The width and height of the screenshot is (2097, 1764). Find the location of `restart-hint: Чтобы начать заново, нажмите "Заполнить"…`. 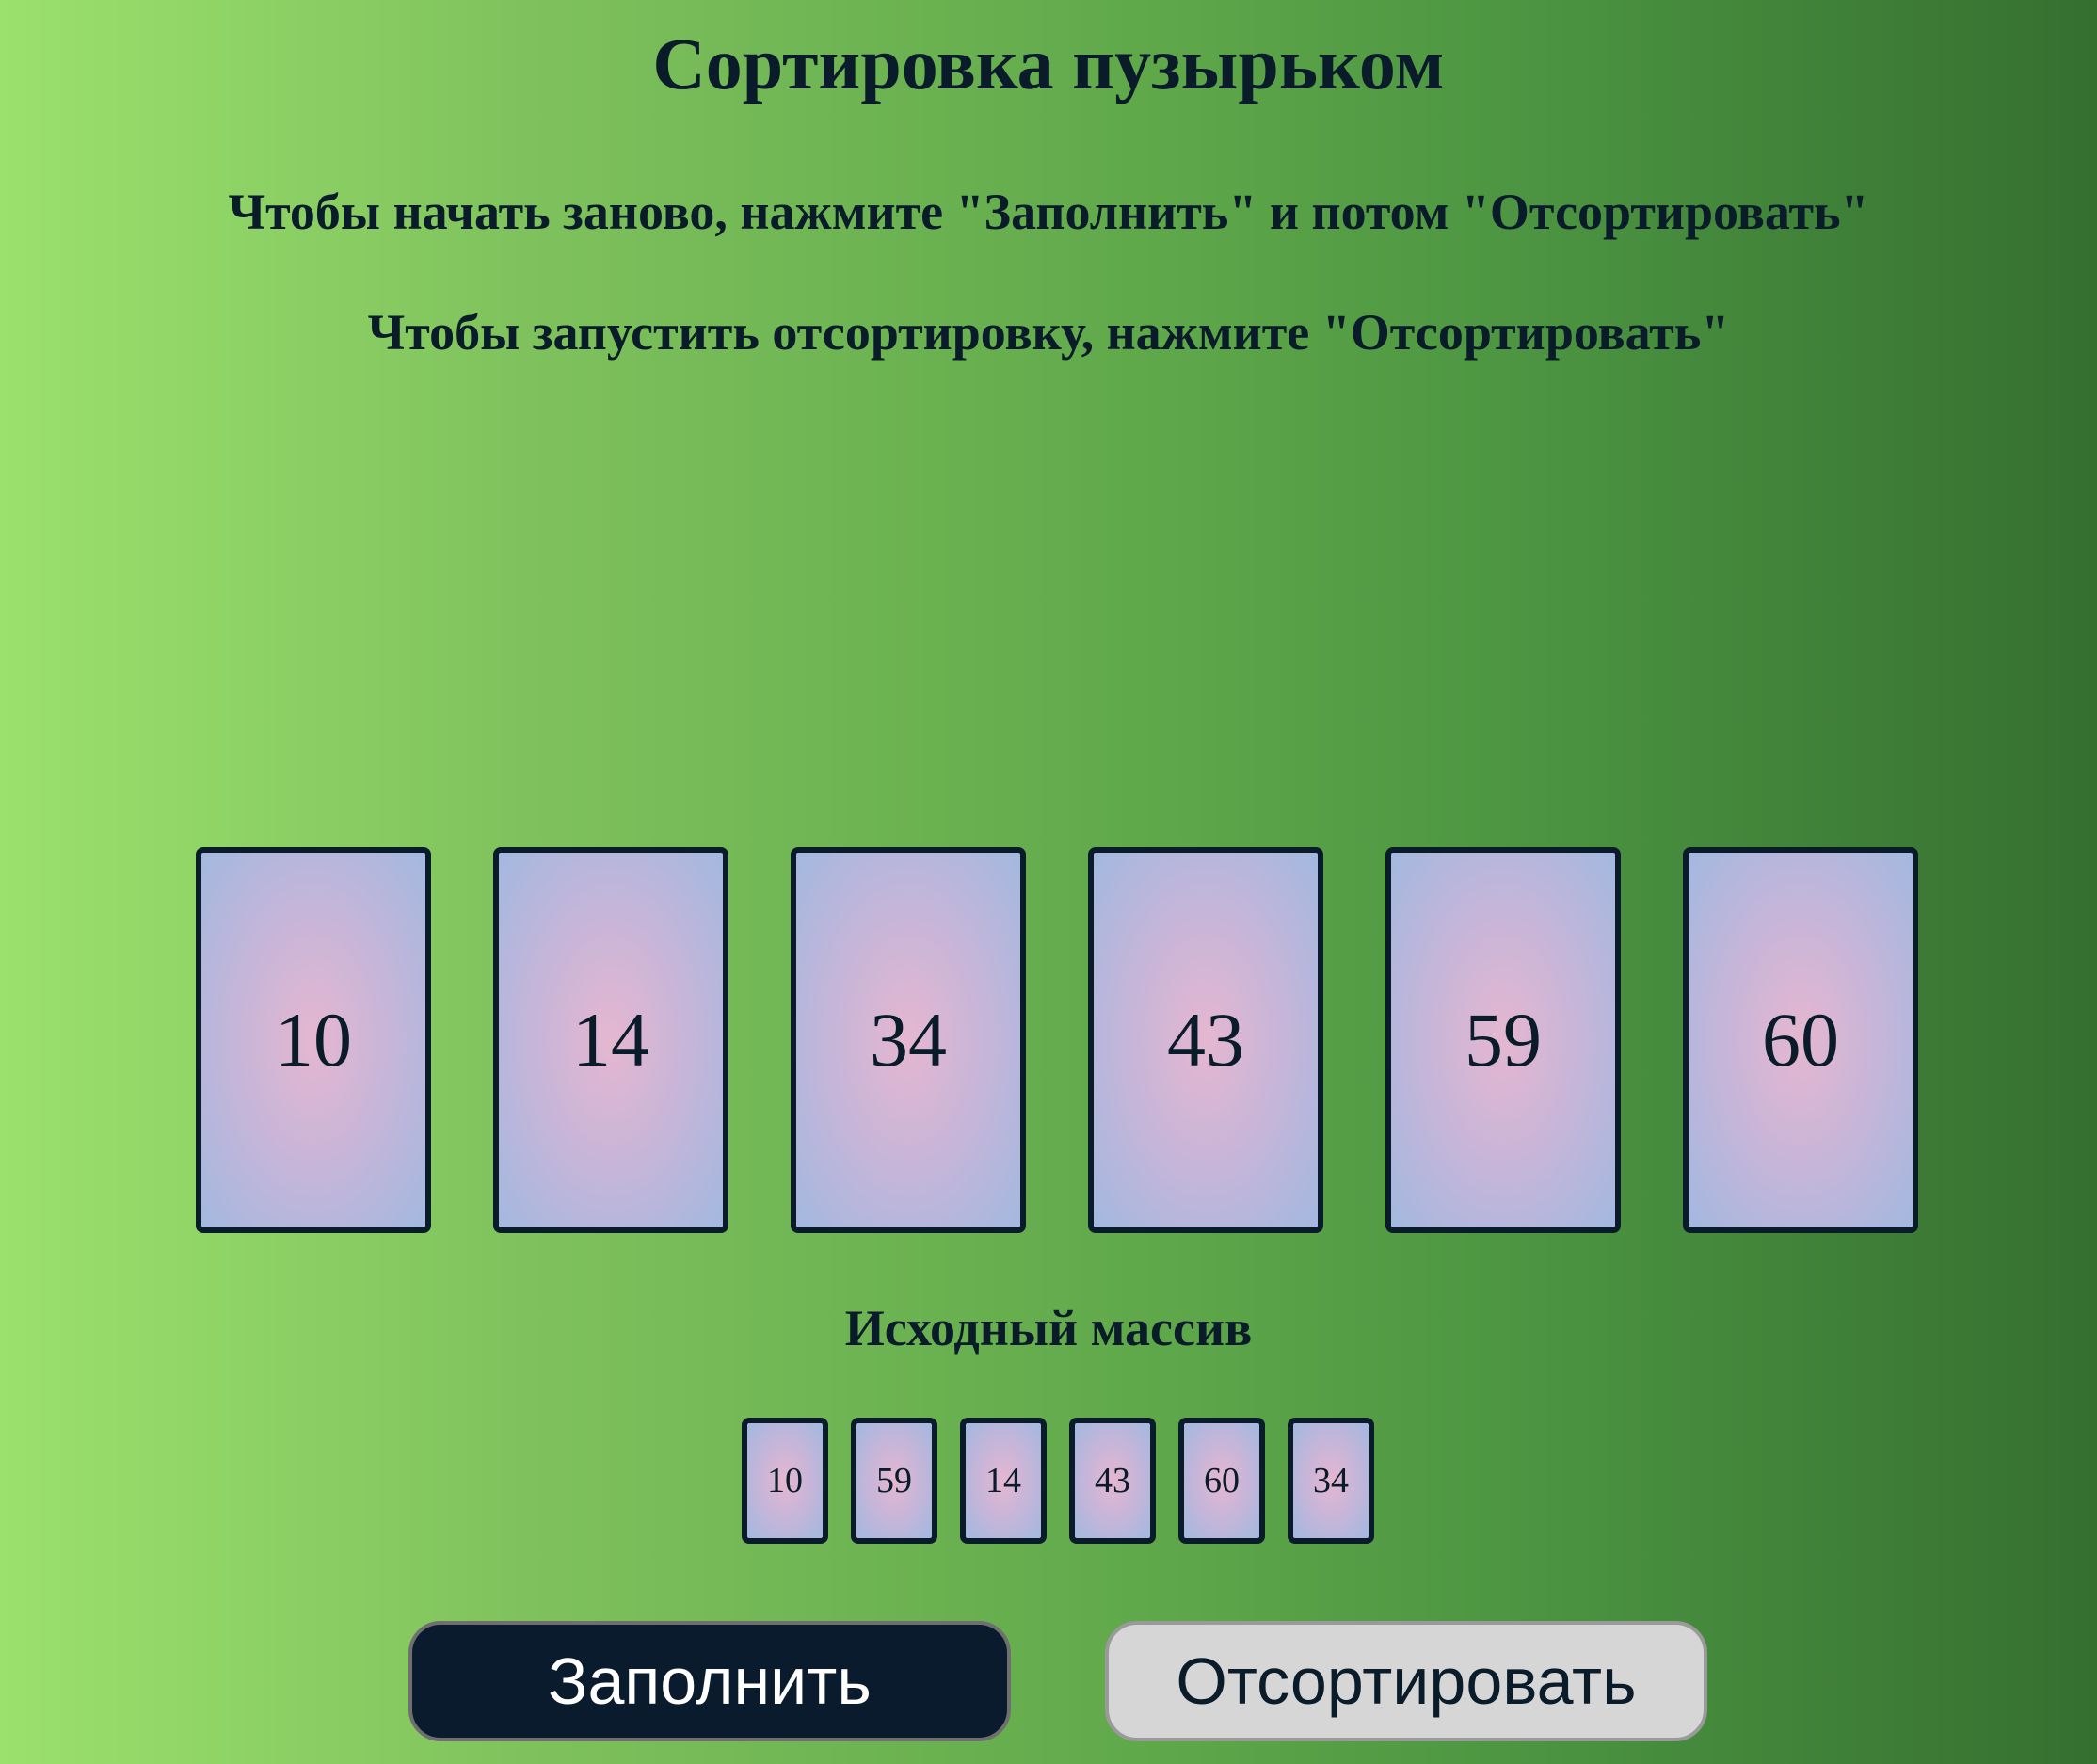

restart-hint: Чтобы начать заново, нажмите "Заполнить"… is located at coordinates (1048, 212).